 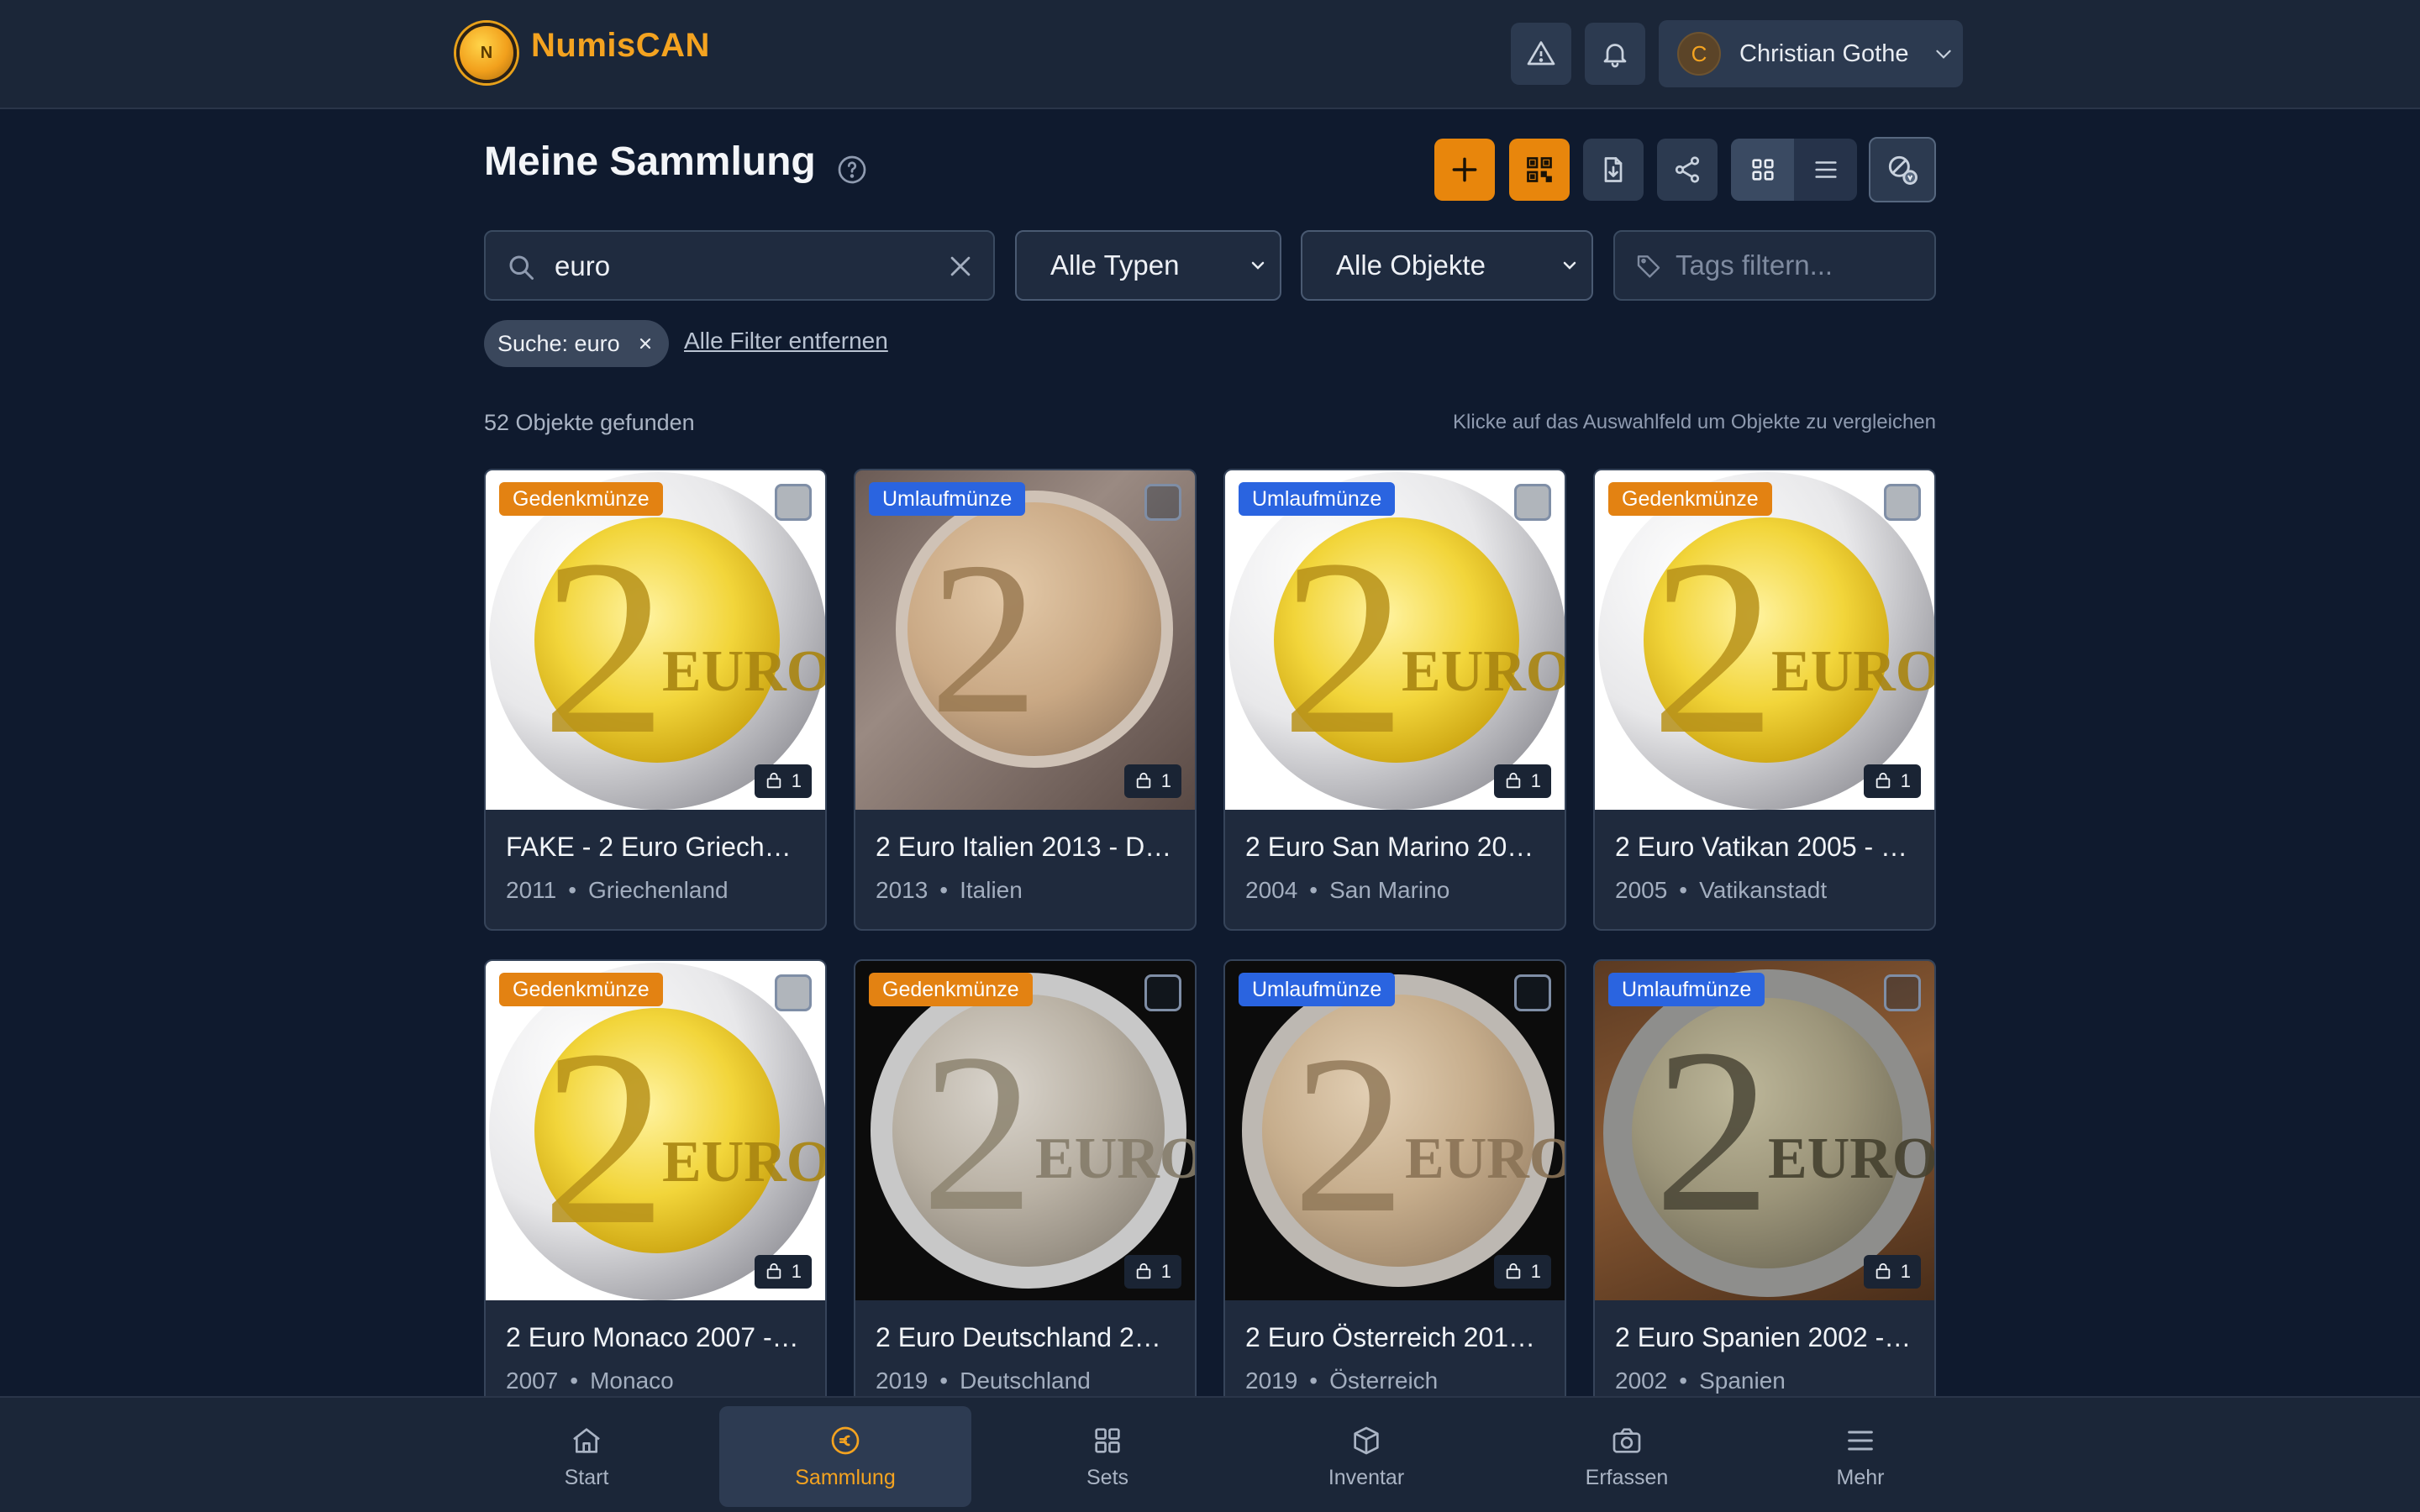 I want to click on coin-year: 2007, so click(x=532, y=1381).